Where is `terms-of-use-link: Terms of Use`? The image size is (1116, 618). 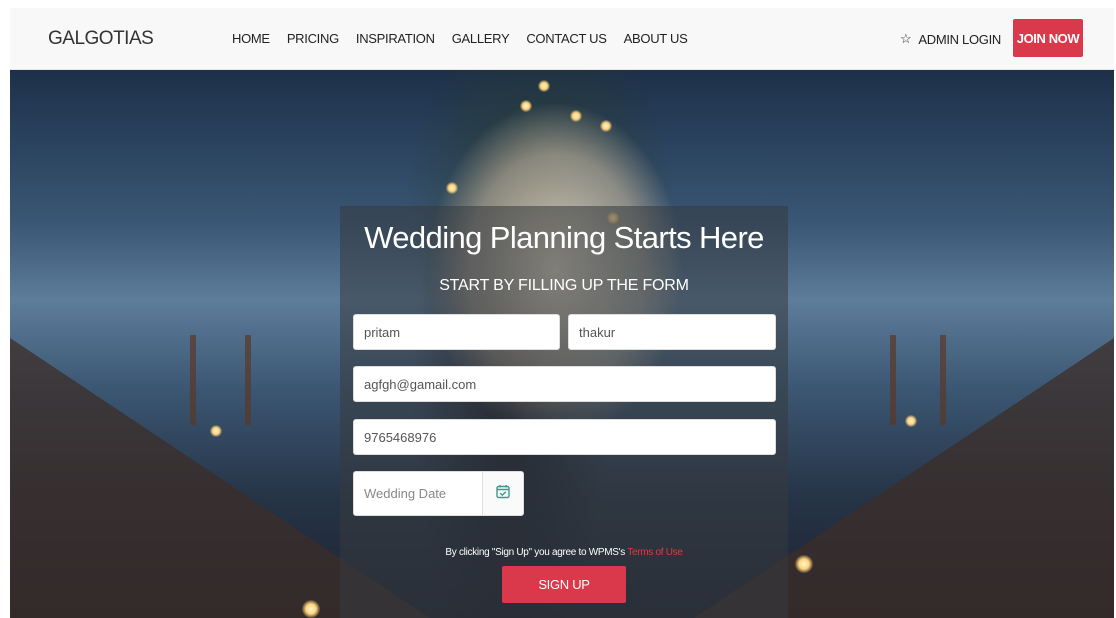 terms-of-use-link: Terms of Use is located at coordinates (655, 552).